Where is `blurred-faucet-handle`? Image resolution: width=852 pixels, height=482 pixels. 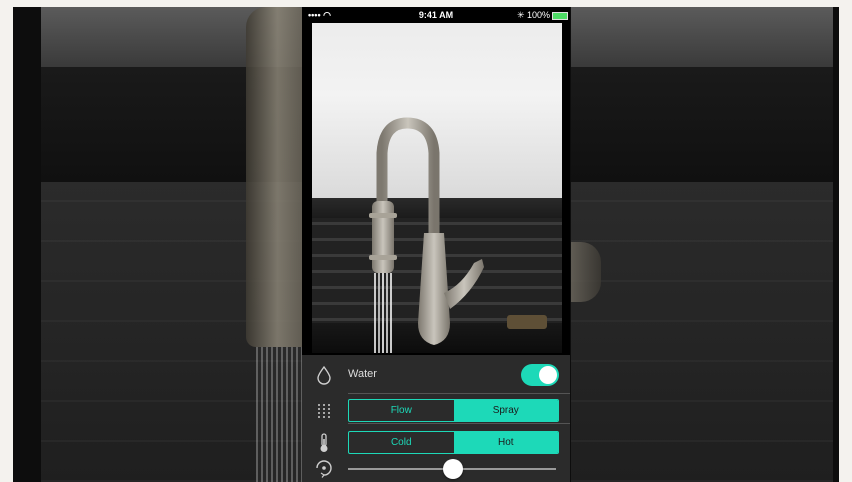
blurred-faucet-handle is located at coordinates (586, 272).